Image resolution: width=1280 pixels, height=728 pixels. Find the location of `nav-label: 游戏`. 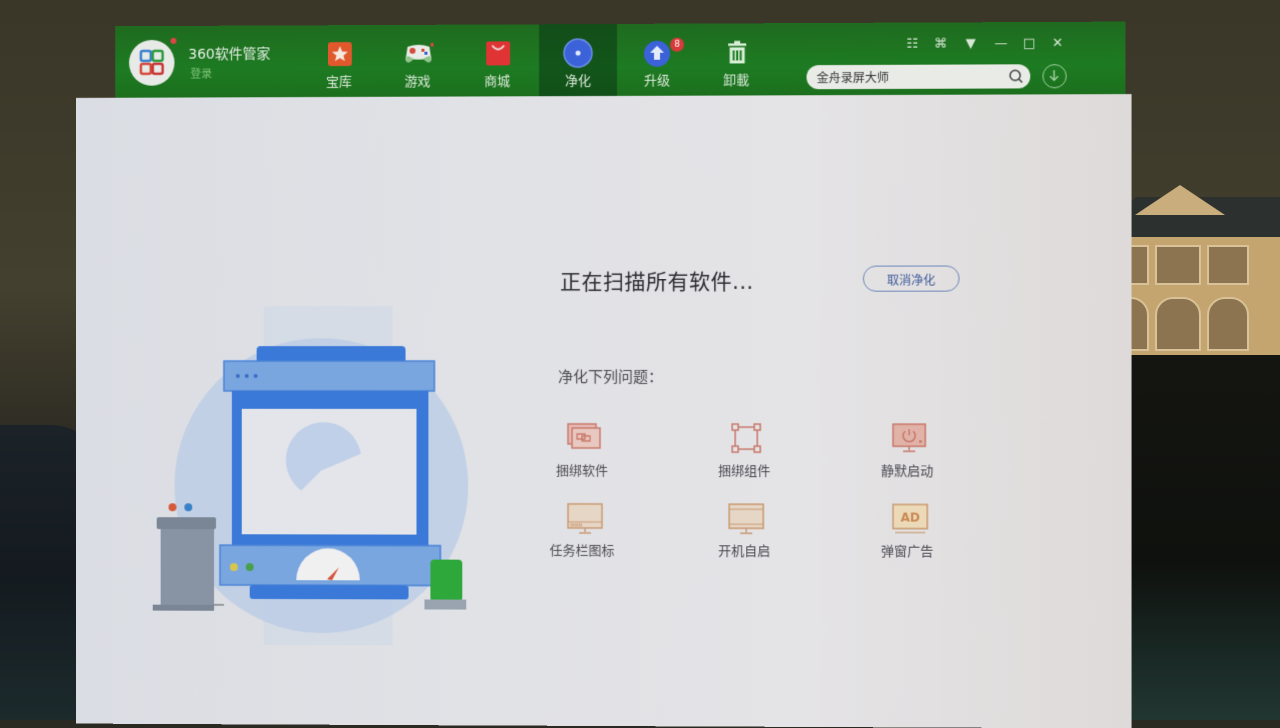

nav-label: 游戏 is located at coordinates (418, 80).